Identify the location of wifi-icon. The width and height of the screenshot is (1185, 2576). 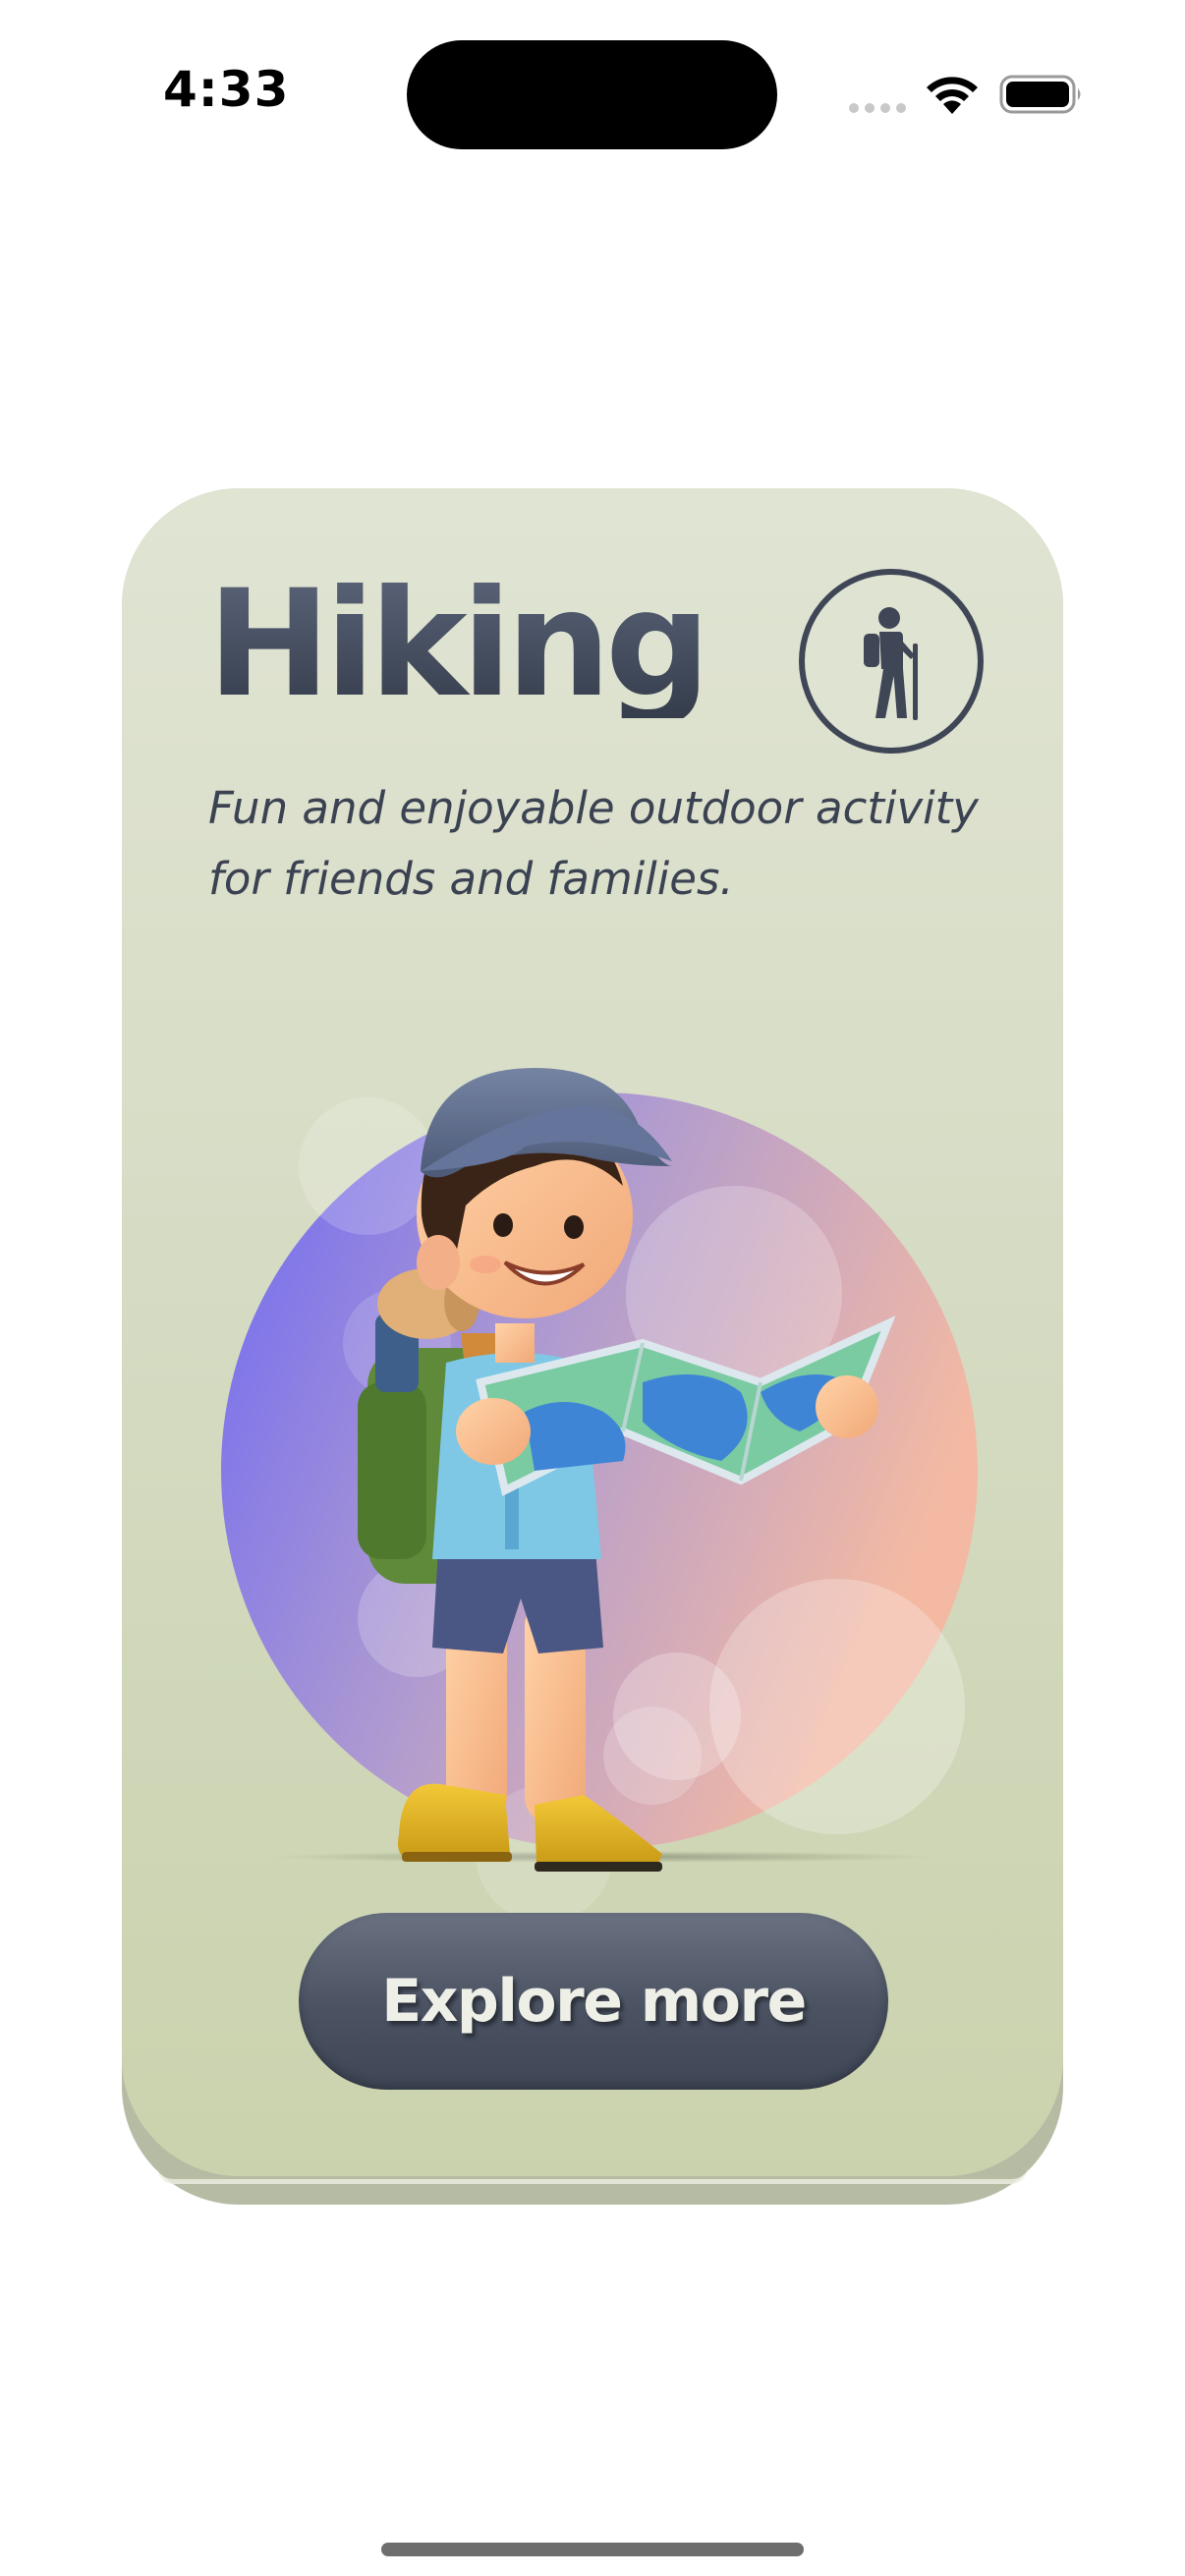
(953, 95).